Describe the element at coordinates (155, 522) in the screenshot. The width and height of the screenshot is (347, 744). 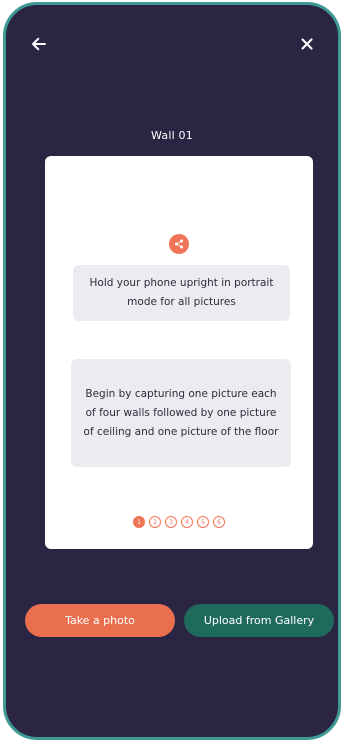
I see `step-dot-2: 2` at that location.